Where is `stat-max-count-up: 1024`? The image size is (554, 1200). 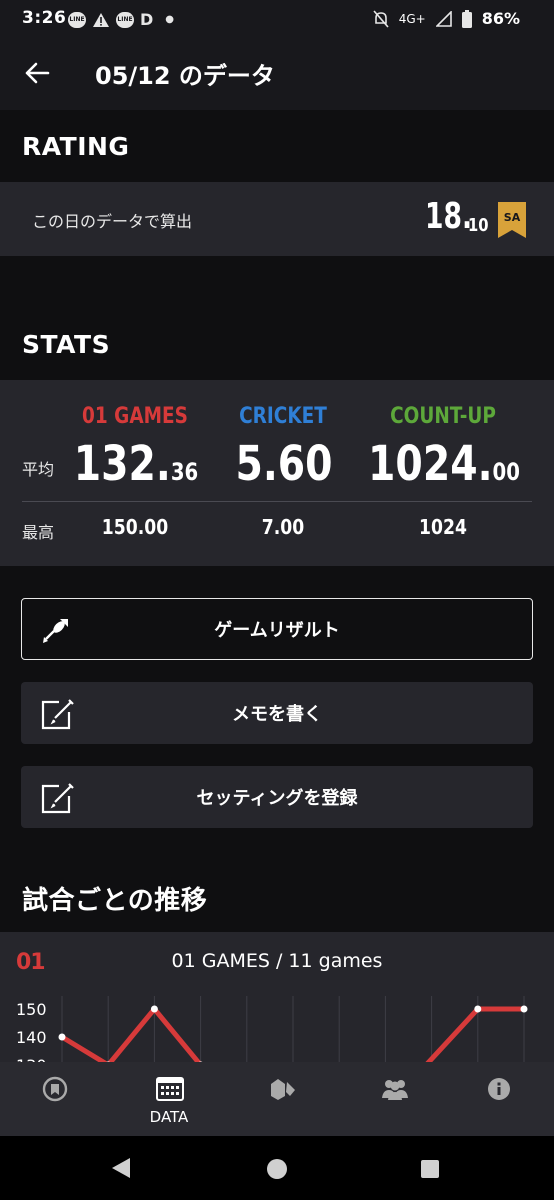
stat-max-count-up: 1024 is located at coordinates (443, 527).